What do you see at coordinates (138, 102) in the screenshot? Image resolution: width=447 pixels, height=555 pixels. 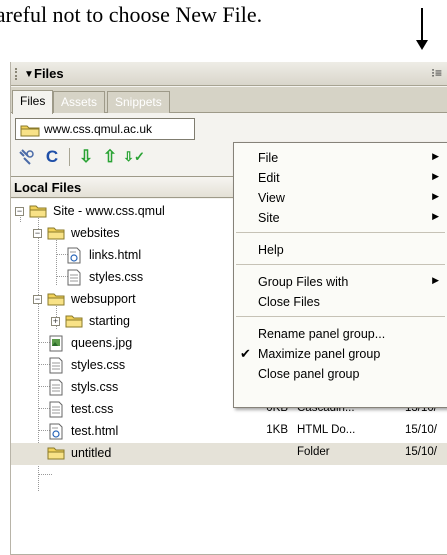 I see `tab-snippets: Snippets` at bounding box center [138, 102].